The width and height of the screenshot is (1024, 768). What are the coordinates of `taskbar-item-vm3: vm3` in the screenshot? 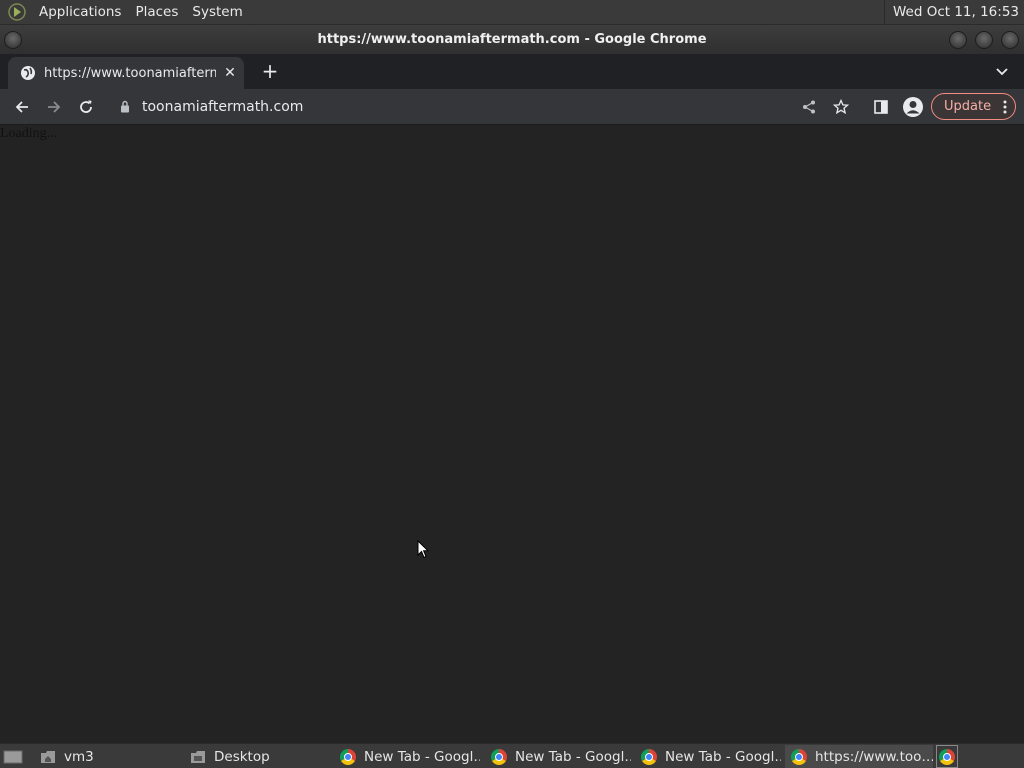 It's located at (107, 756).